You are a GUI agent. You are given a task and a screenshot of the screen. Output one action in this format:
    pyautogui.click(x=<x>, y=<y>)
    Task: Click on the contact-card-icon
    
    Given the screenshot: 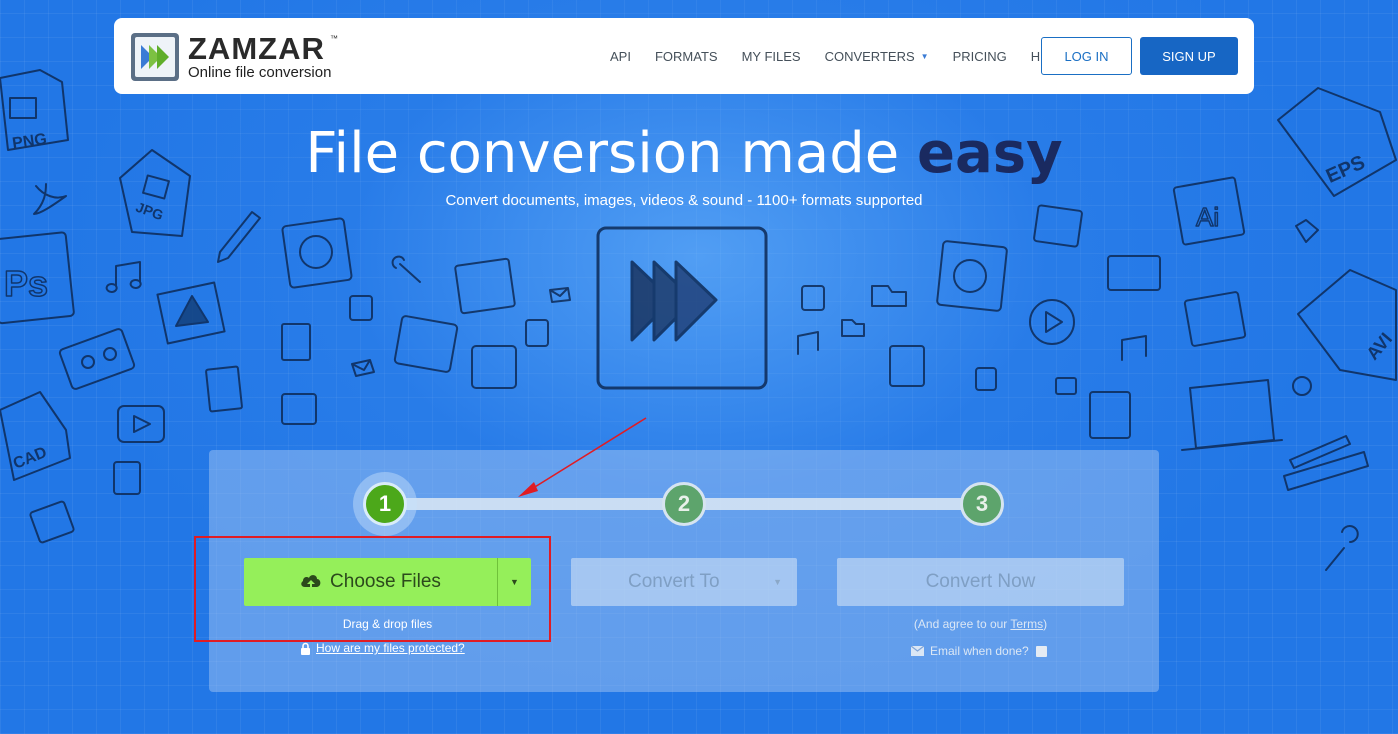 What is the action you would take?
    pyautogui.click(x=494, y=367)
    